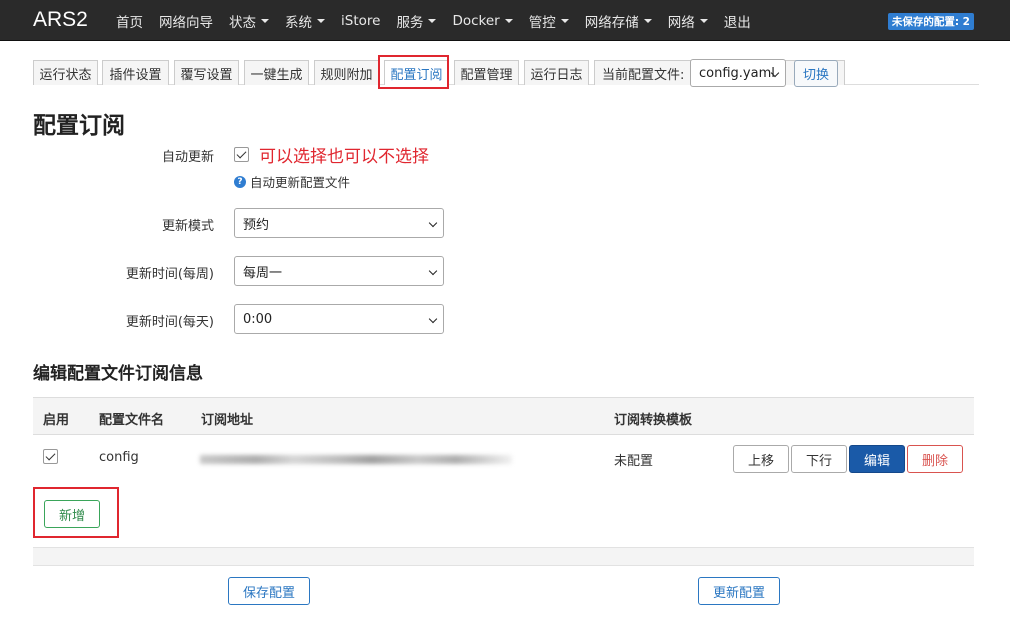  Describe the element at coordinates (819, 459) in the screenshot. I see `move-down-button: 下行` at that location.